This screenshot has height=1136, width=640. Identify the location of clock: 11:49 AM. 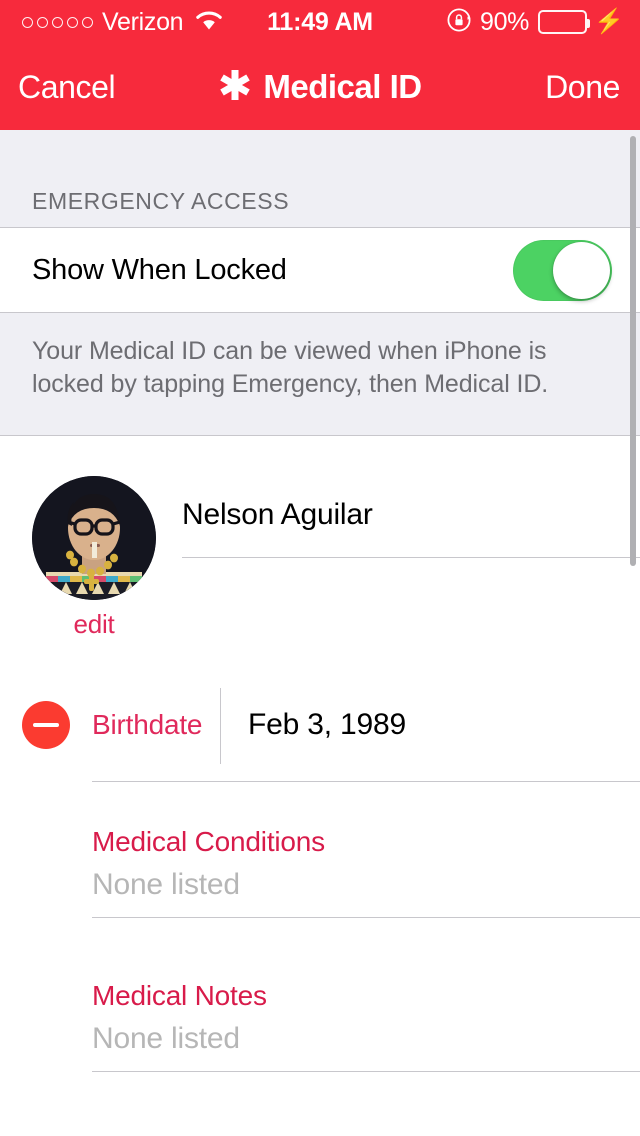
(320, 21).